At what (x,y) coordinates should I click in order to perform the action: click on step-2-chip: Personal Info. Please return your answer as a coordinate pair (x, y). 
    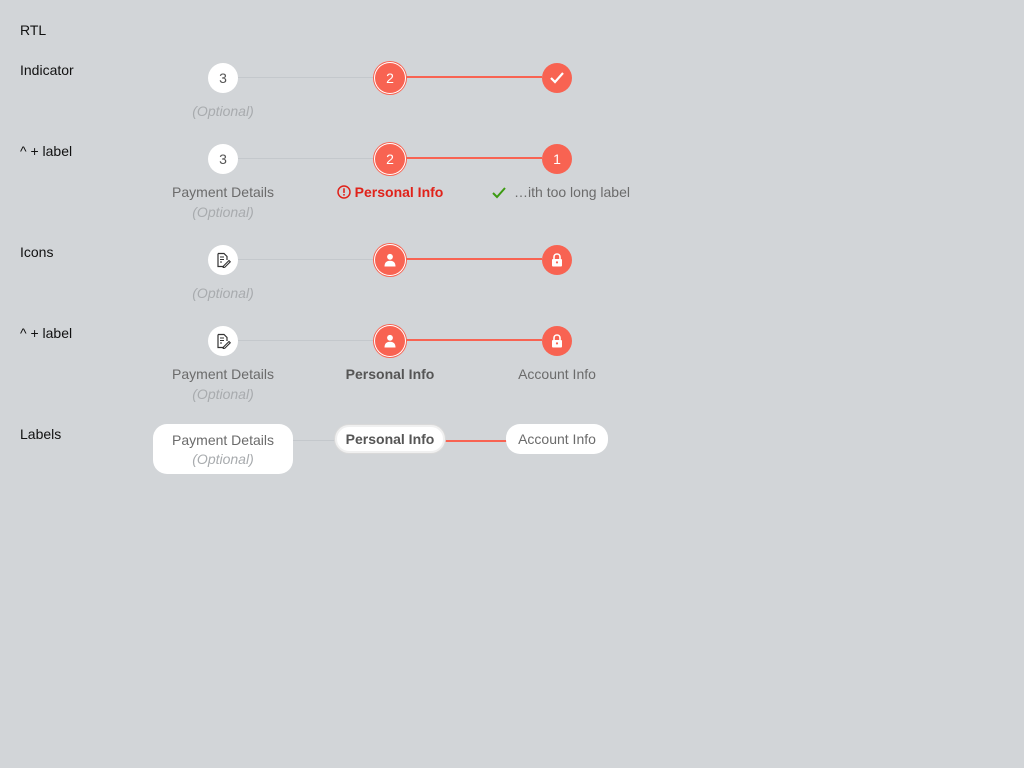
    Looking at the image, I should click on (390, 439).